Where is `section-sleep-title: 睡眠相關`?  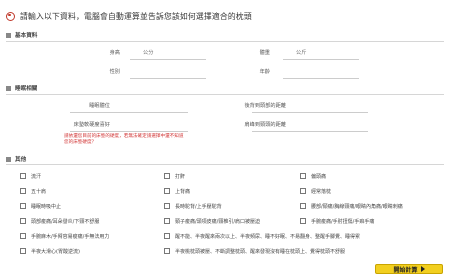 section-sleep-title: 睡眠相關 is located at coordinates (26, 89).